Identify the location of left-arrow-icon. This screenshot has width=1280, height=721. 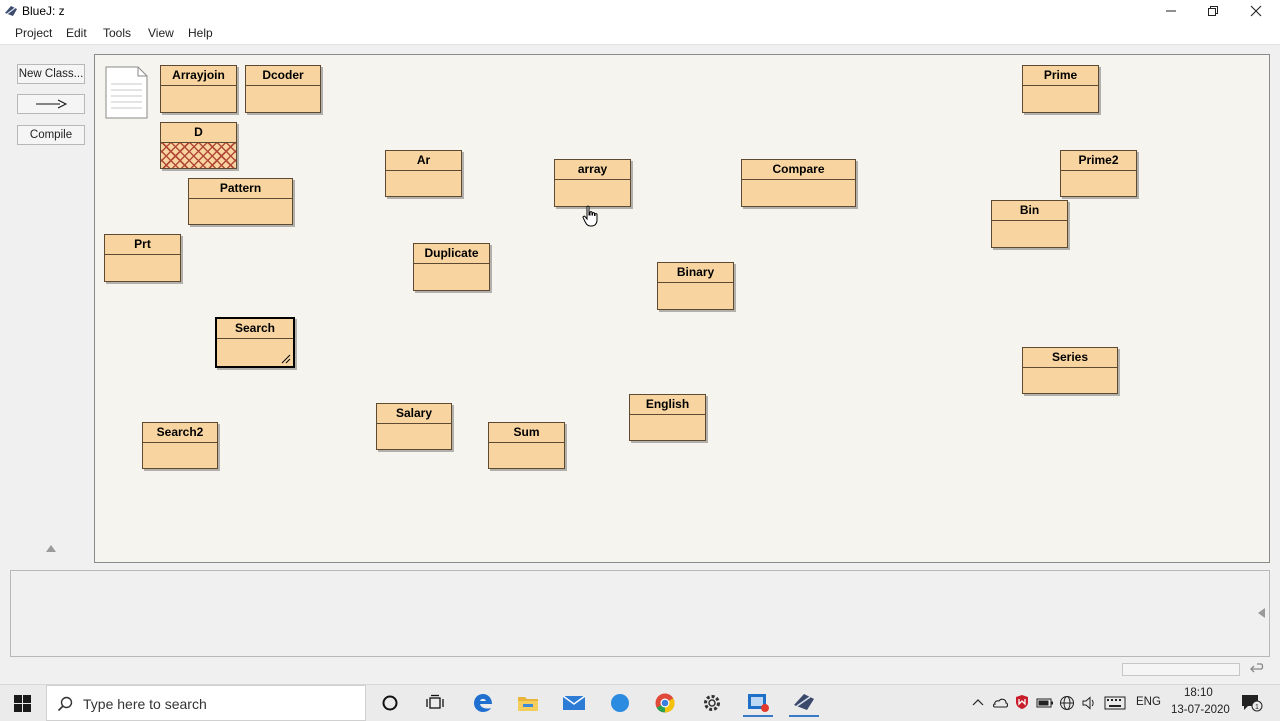
(1261, 613).